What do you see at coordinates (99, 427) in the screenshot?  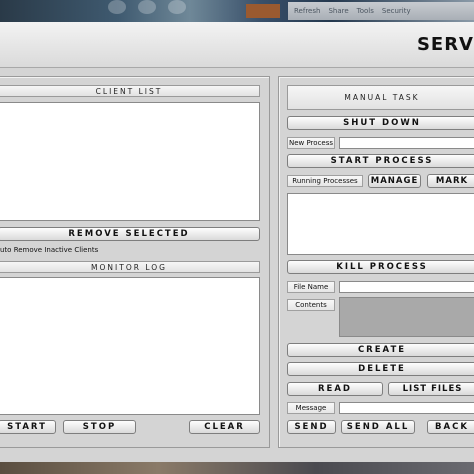 I see `stop-button: STOP` at bounding box center [99, 427].